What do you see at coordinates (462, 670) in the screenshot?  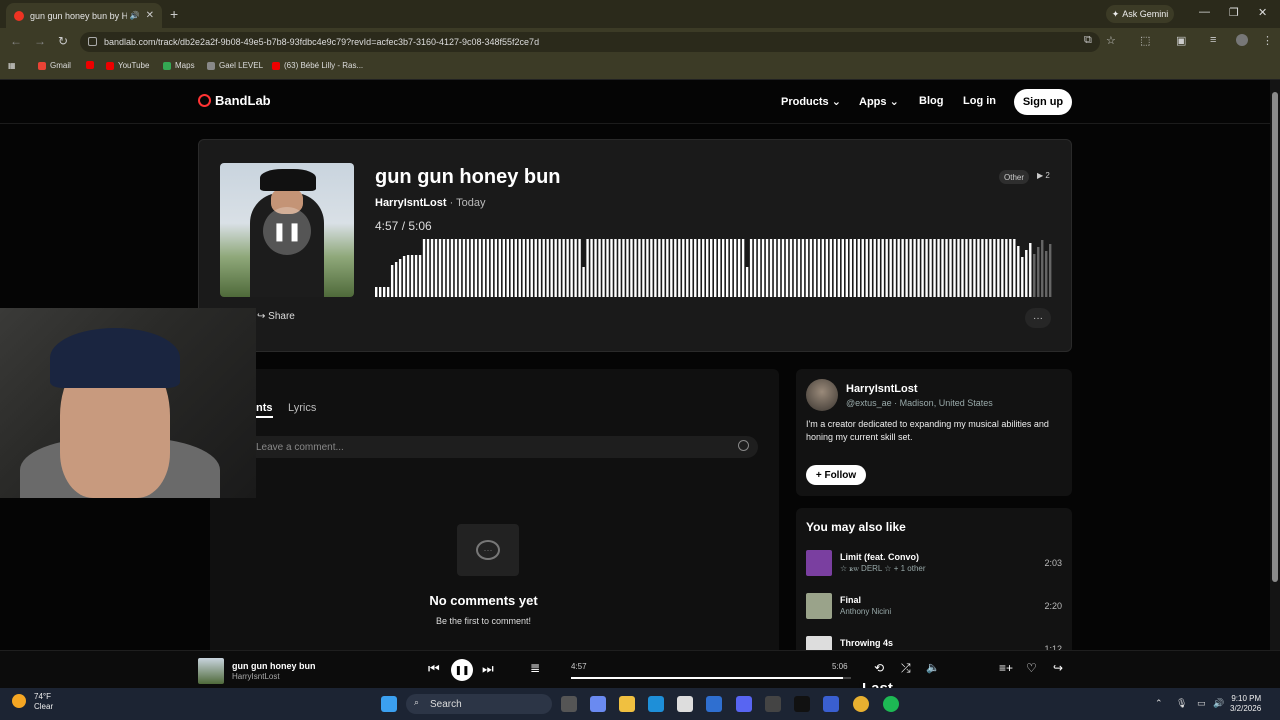 I see `player-pause-button: ❚❚` at bounding box center [462, 670].